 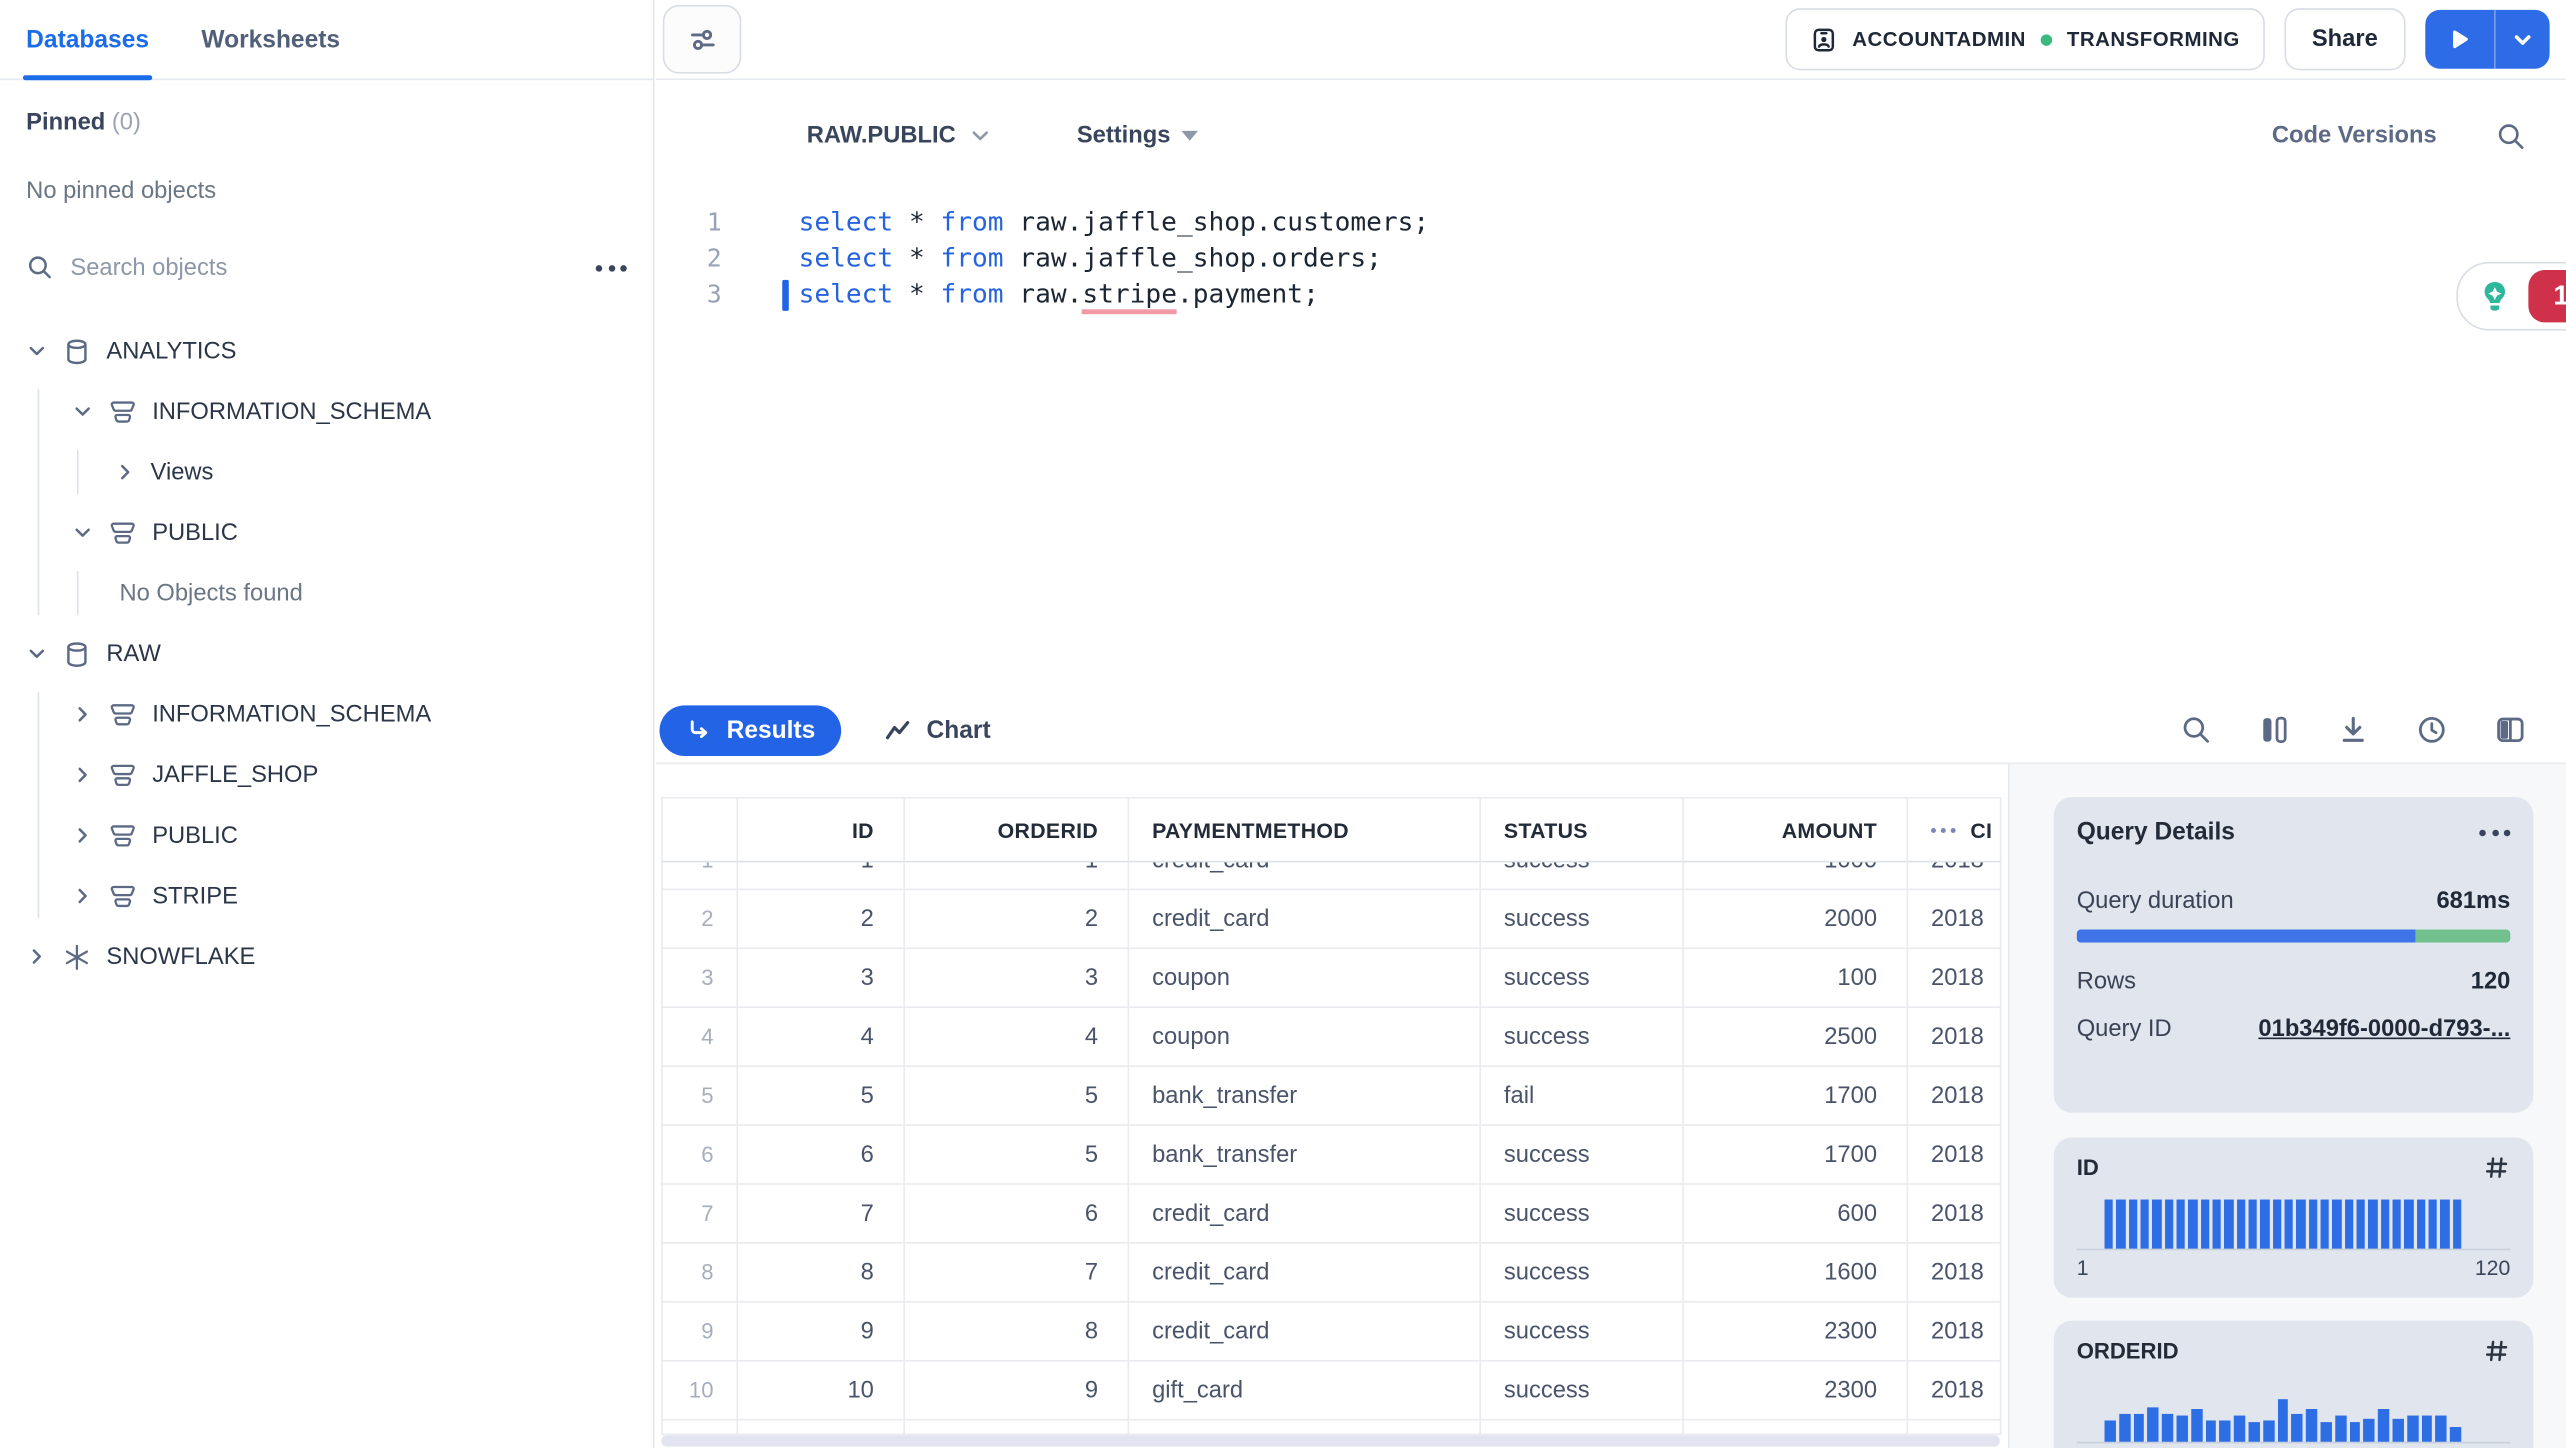 What do you see at coordinates (2523, 39) in the screenshot?
I see `run-options-button` at bounding box center [2523, 39].